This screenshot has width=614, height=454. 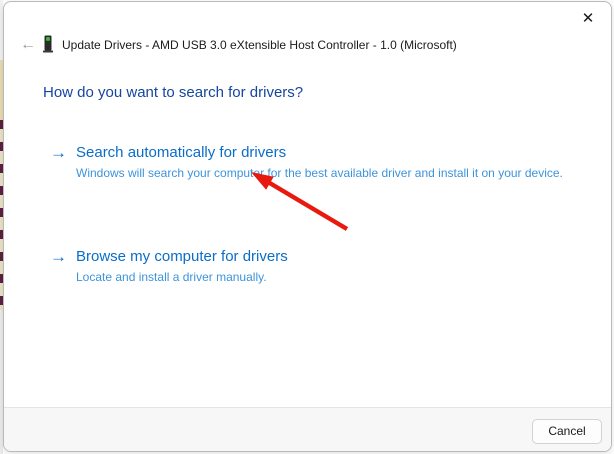 What do you see at coordinates (48, 46) in the screenshot?
I see `device-icon` at bounding box center [48, 46].